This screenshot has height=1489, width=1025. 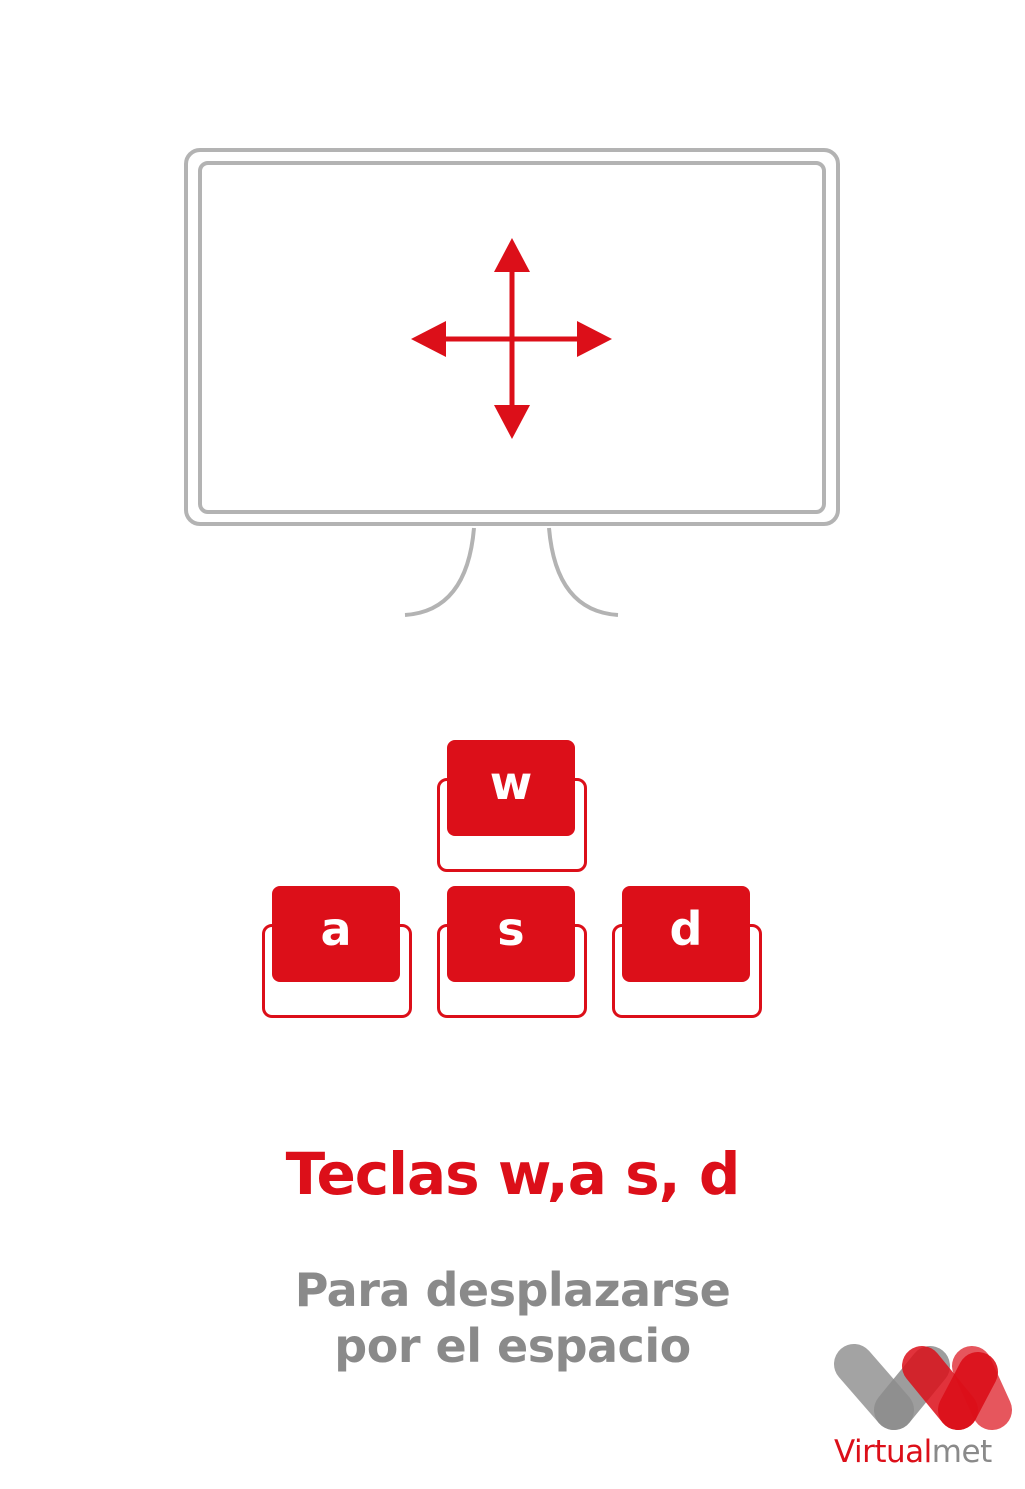 I want to click on key-d-label: d, so click(x=686, y=934).